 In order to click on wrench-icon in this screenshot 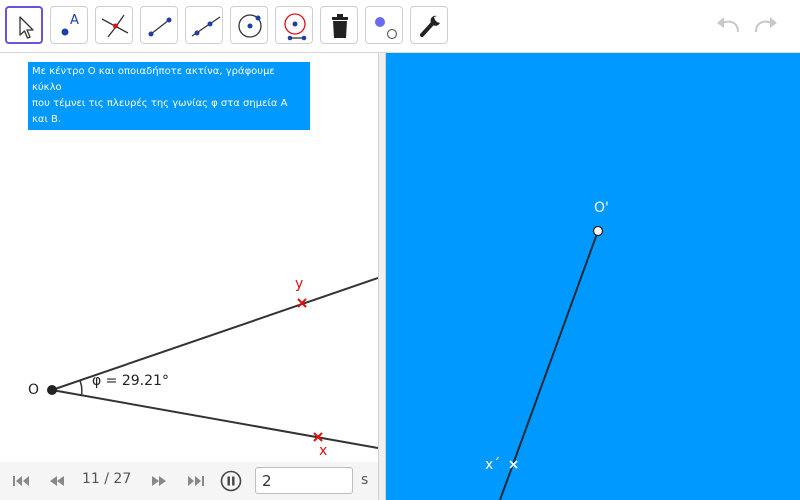, I will do `click(430, 26)`.